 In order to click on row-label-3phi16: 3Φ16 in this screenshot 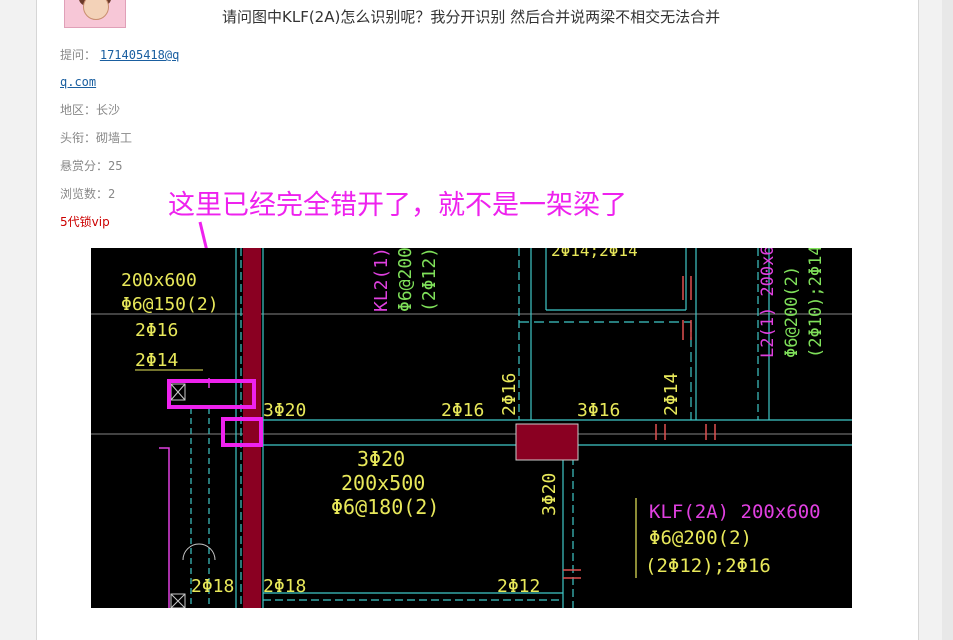, I will do `click(598, 410)`.